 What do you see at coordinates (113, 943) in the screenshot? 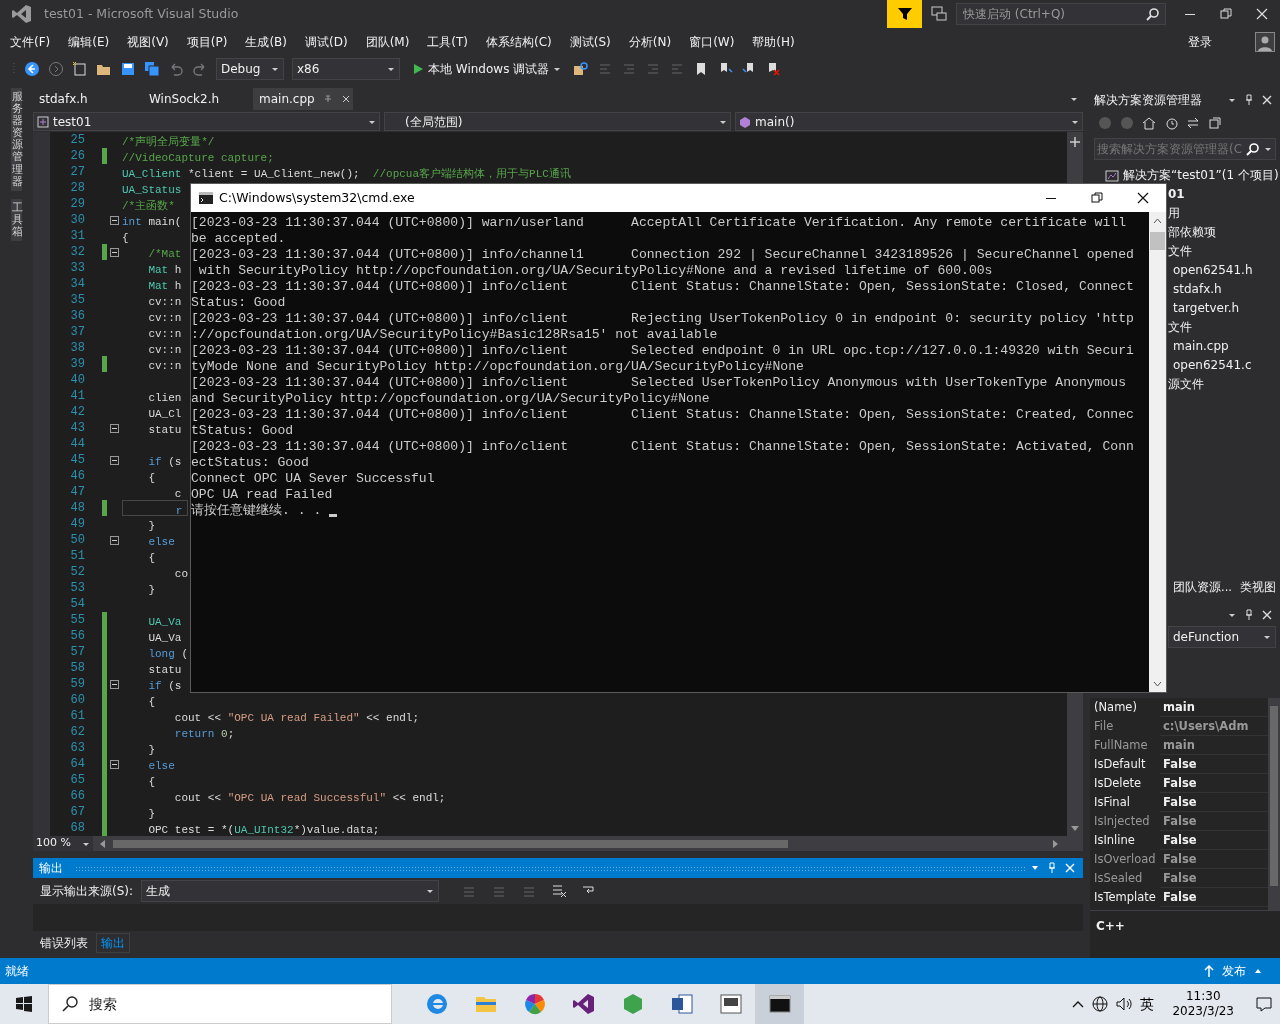
I see `panel-tab: 输出` at bounding box center [113, 943].